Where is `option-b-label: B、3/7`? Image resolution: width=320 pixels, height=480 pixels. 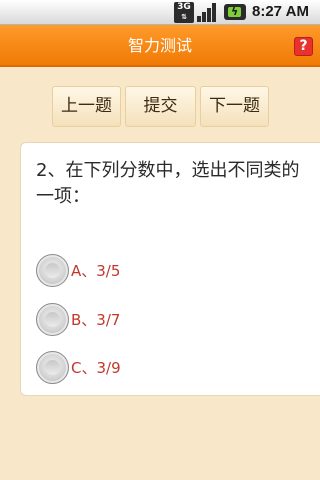 option-b-label: B、3/7 is located at coordinates (95, 320).